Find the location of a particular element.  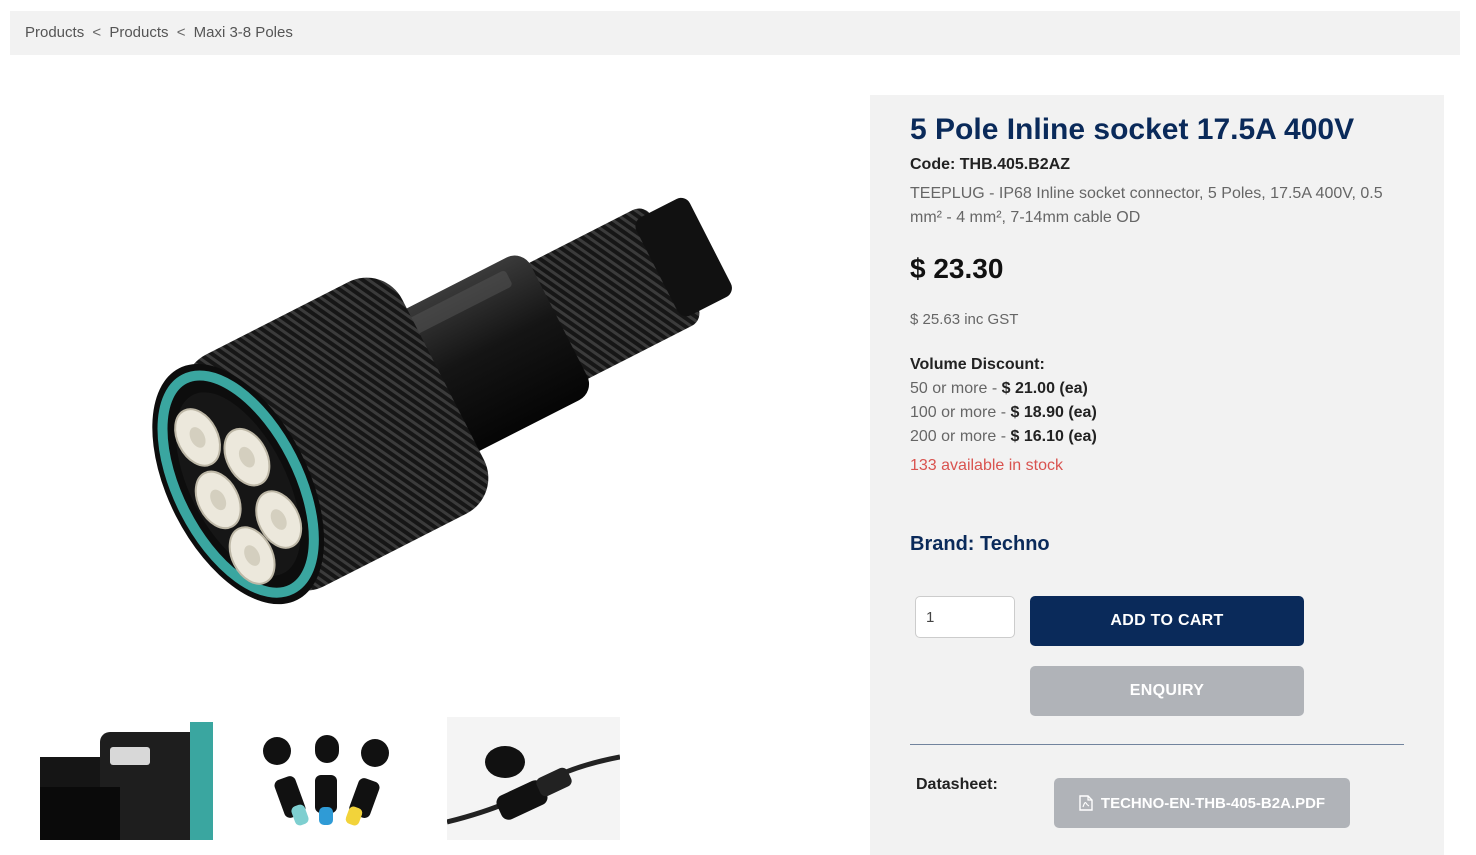

thumbnail-closeup-image is located at coordinates (126, 778).